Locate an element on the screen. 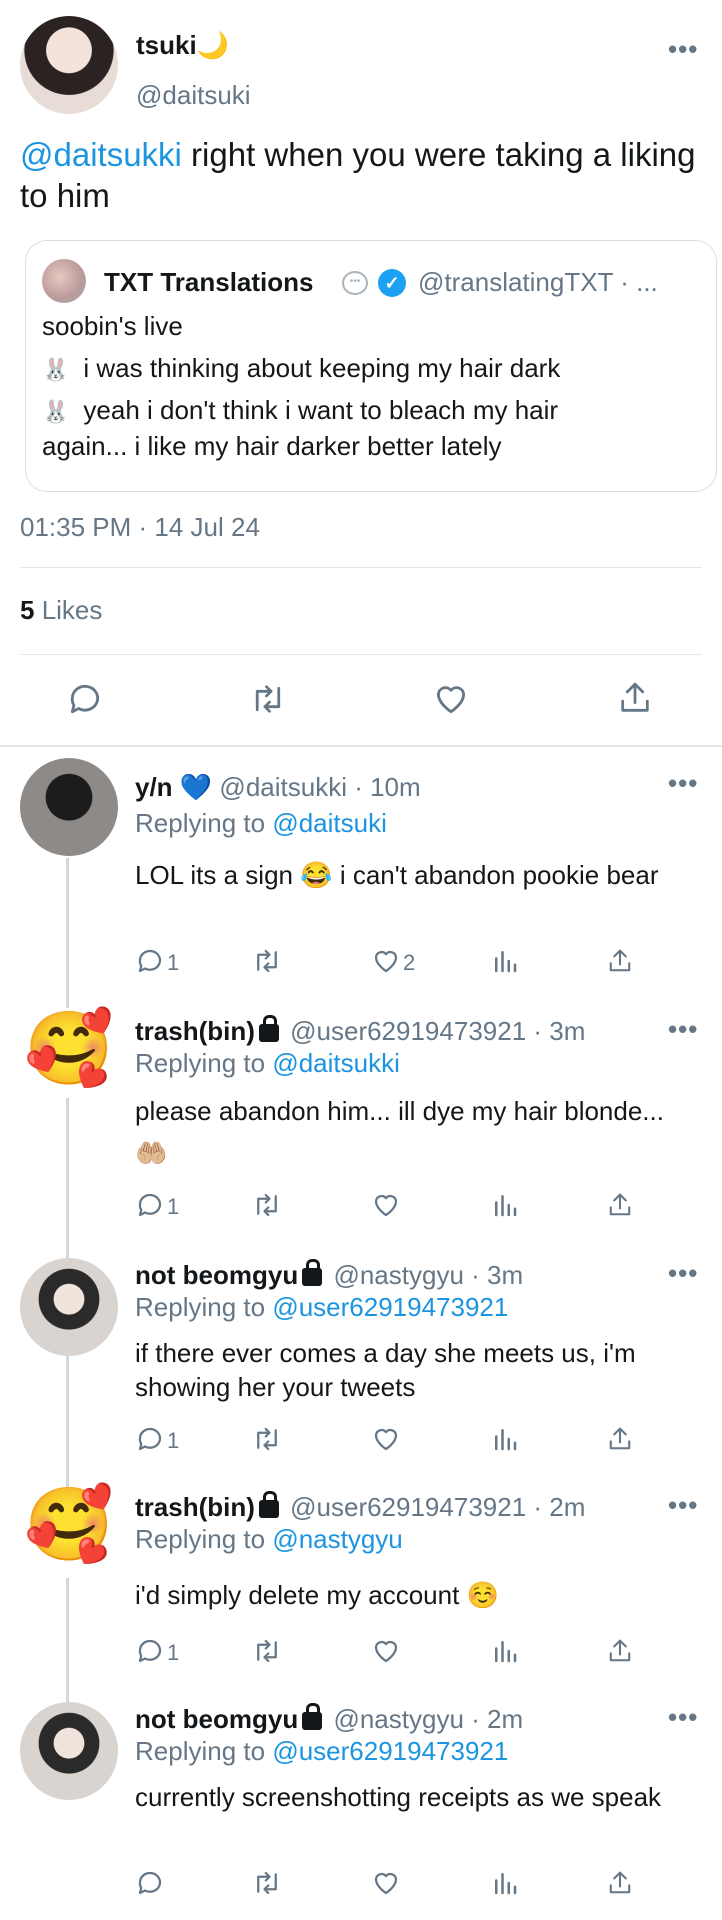 Image resolution: width=722 pixels, height=1920 pixels. tweet-timestamp: 01:35 PM · 14 Jul 24 is located at coordinates (140, 527).